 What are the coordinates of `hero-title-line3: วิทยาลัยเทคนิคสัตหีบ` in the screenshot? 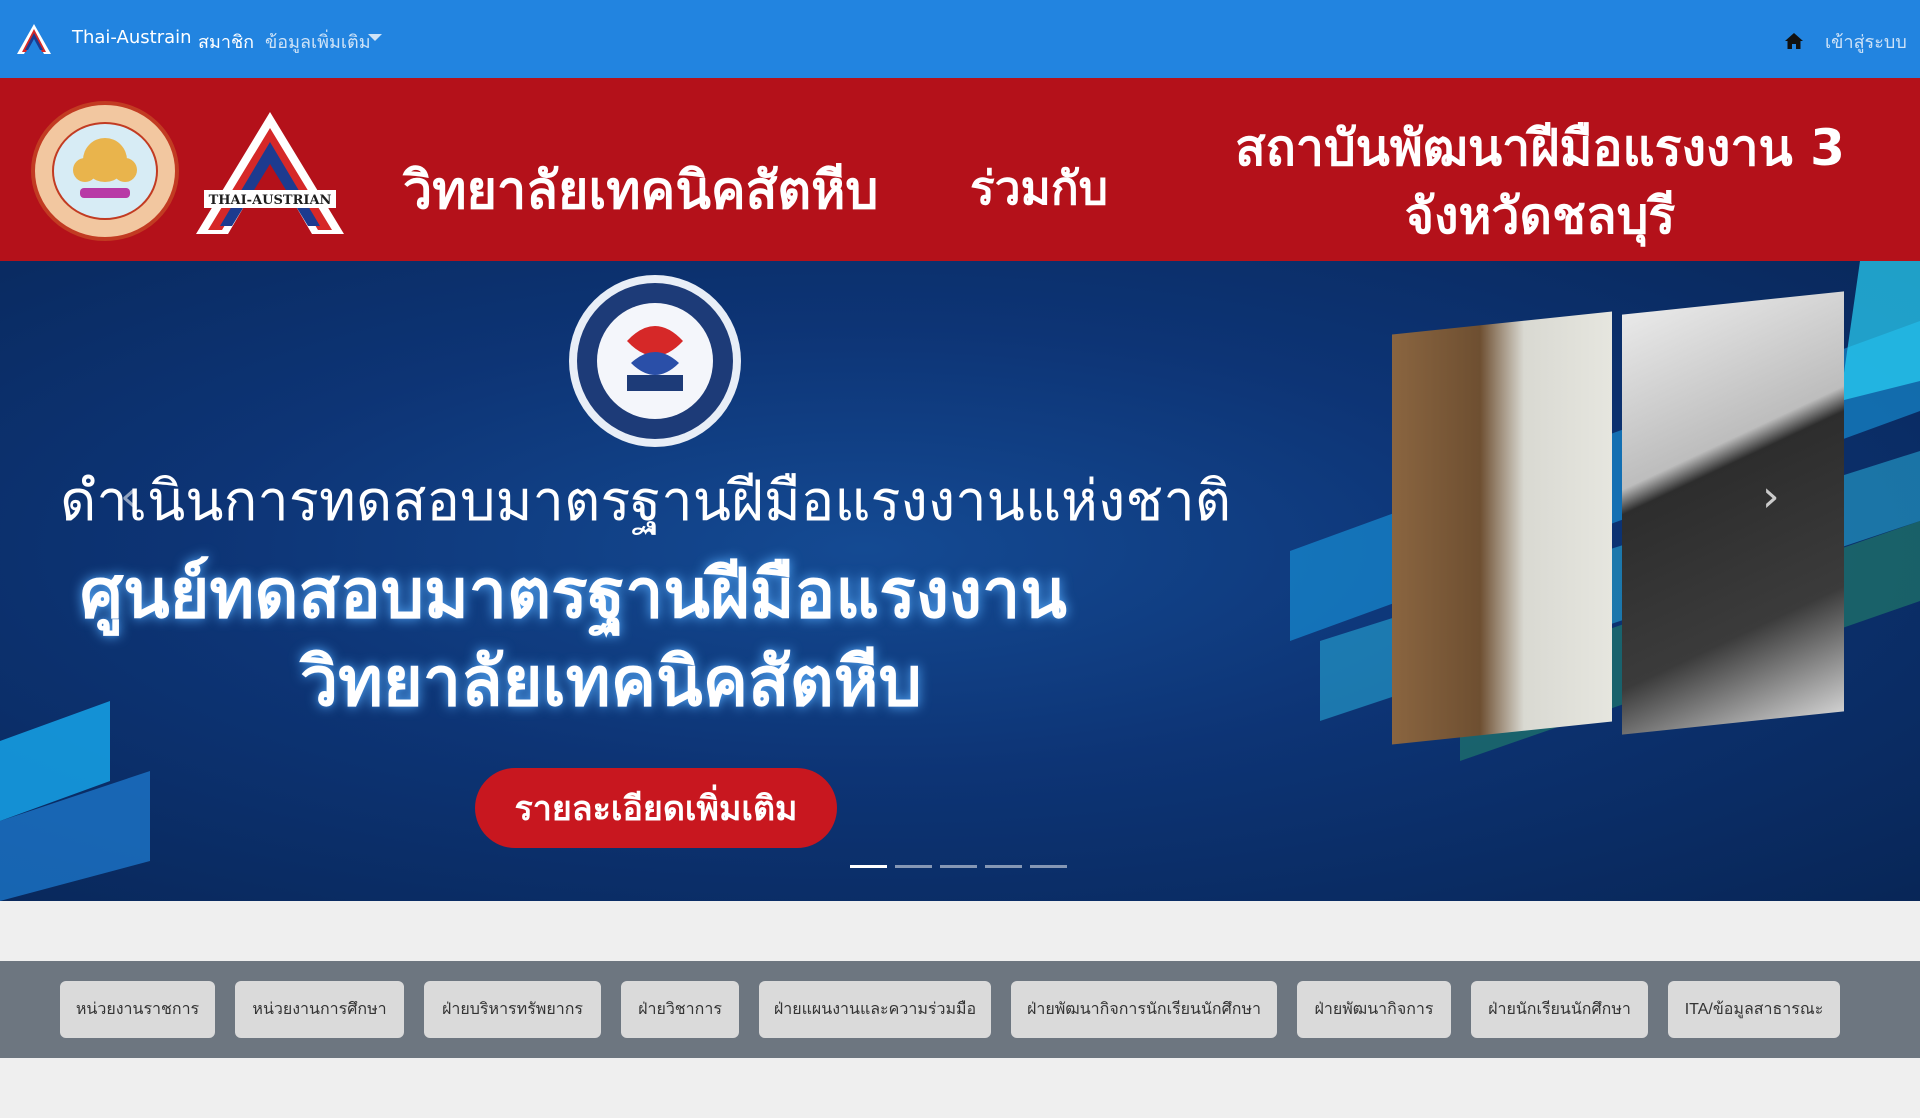 It's located at (611, 682).